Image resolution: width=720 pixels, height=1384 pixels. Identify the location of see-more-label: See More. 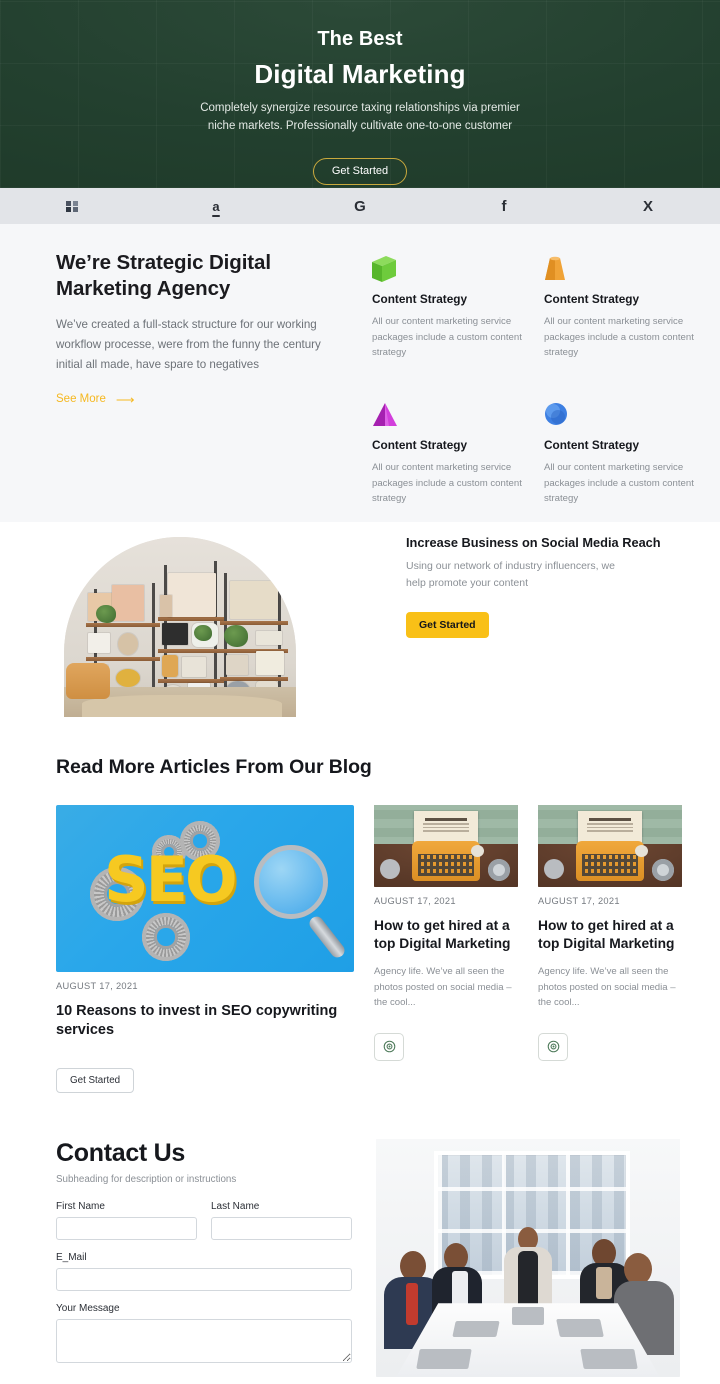
(81, 399).